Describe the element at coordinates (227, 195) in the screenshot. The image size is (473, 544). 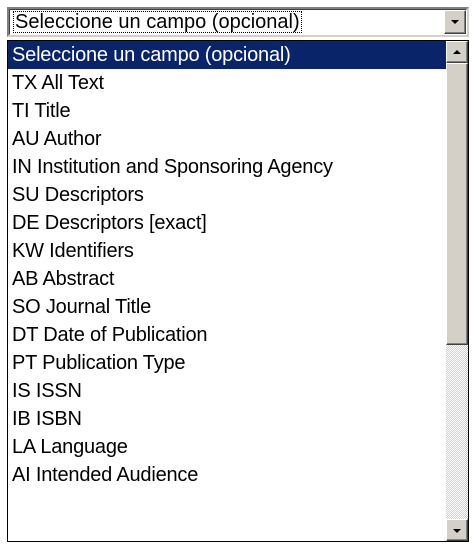
I see `option-descriptors: SU Descriptors` at that location.